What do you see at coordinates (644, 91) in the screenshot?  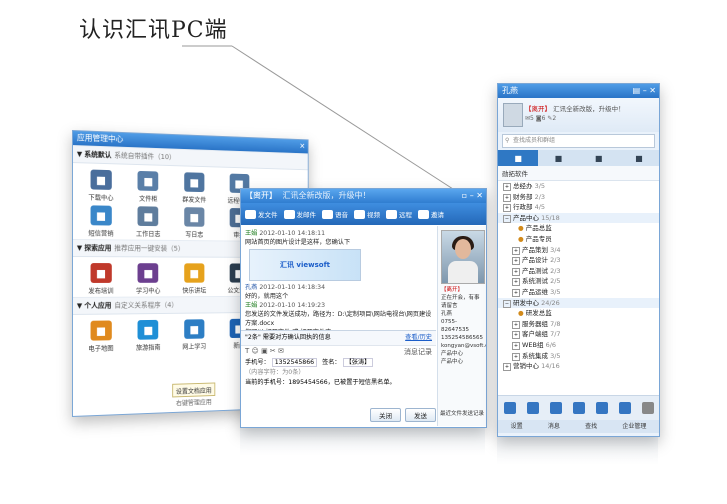 I see `window-controls-icon: ▤ – ✕` at bounding box center [644, 91].